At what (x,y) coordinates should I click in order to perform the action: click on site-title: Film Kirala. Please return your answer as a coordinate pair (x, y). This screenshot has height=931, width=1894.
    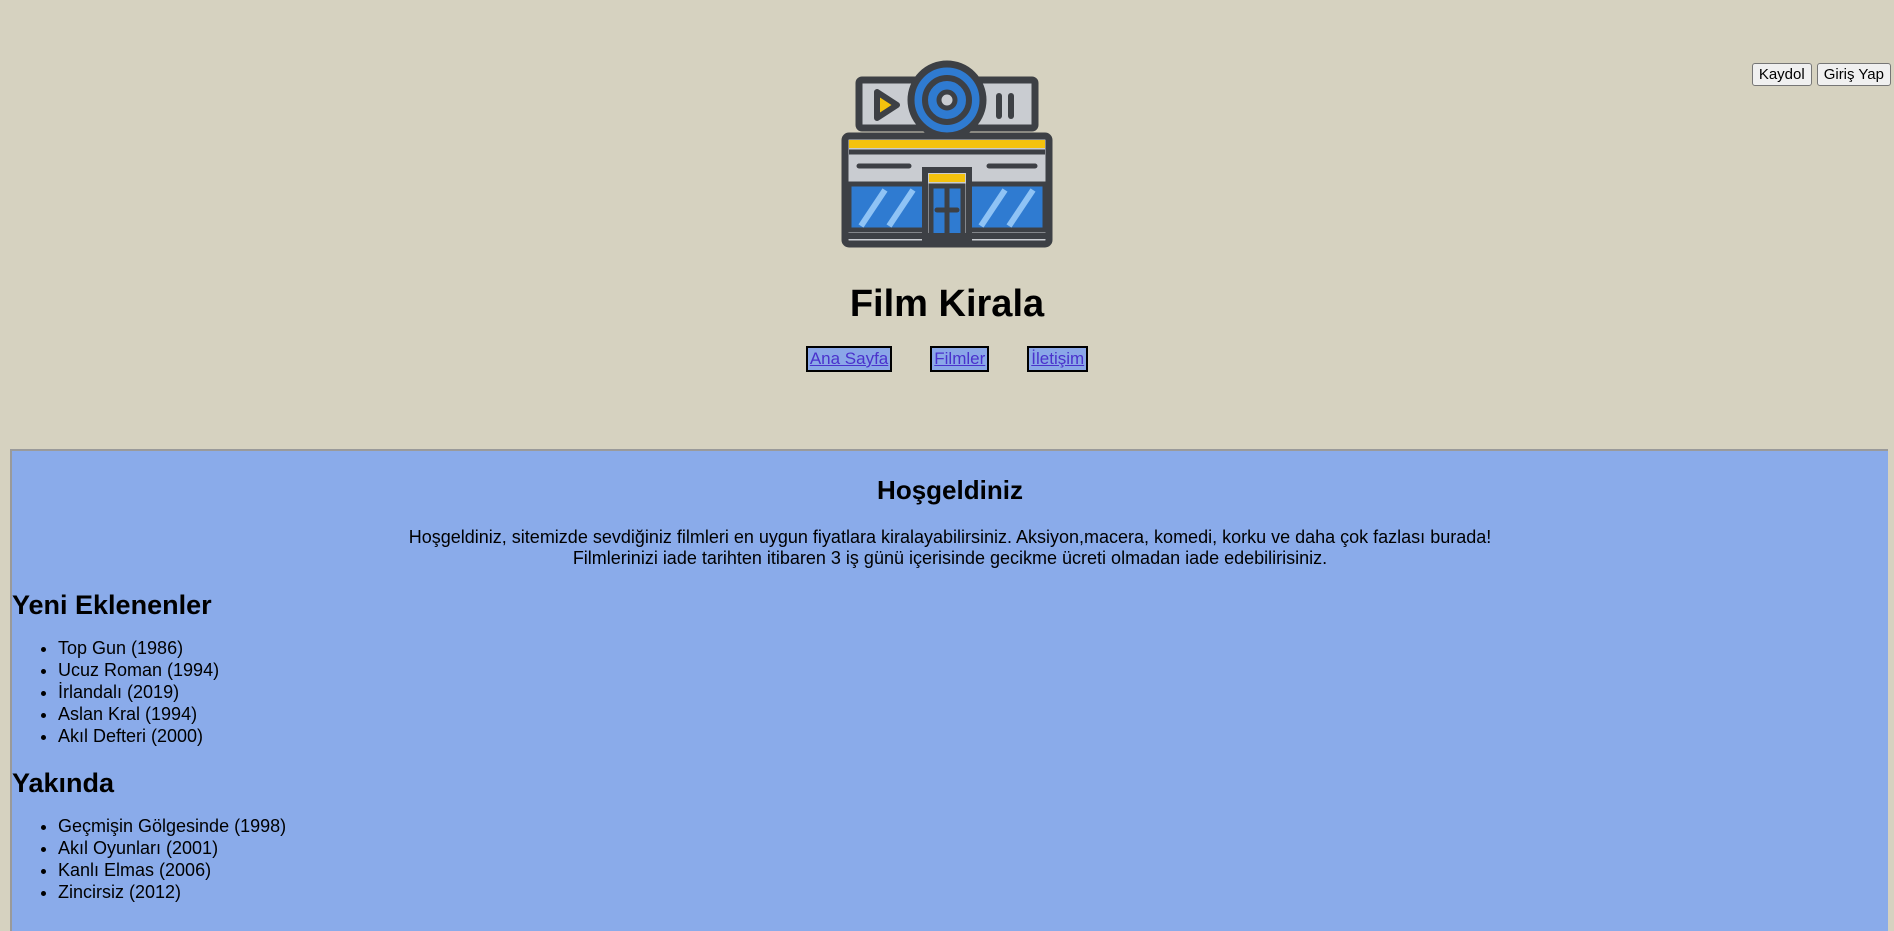
    Looking at the image, I should click on (947, 304).